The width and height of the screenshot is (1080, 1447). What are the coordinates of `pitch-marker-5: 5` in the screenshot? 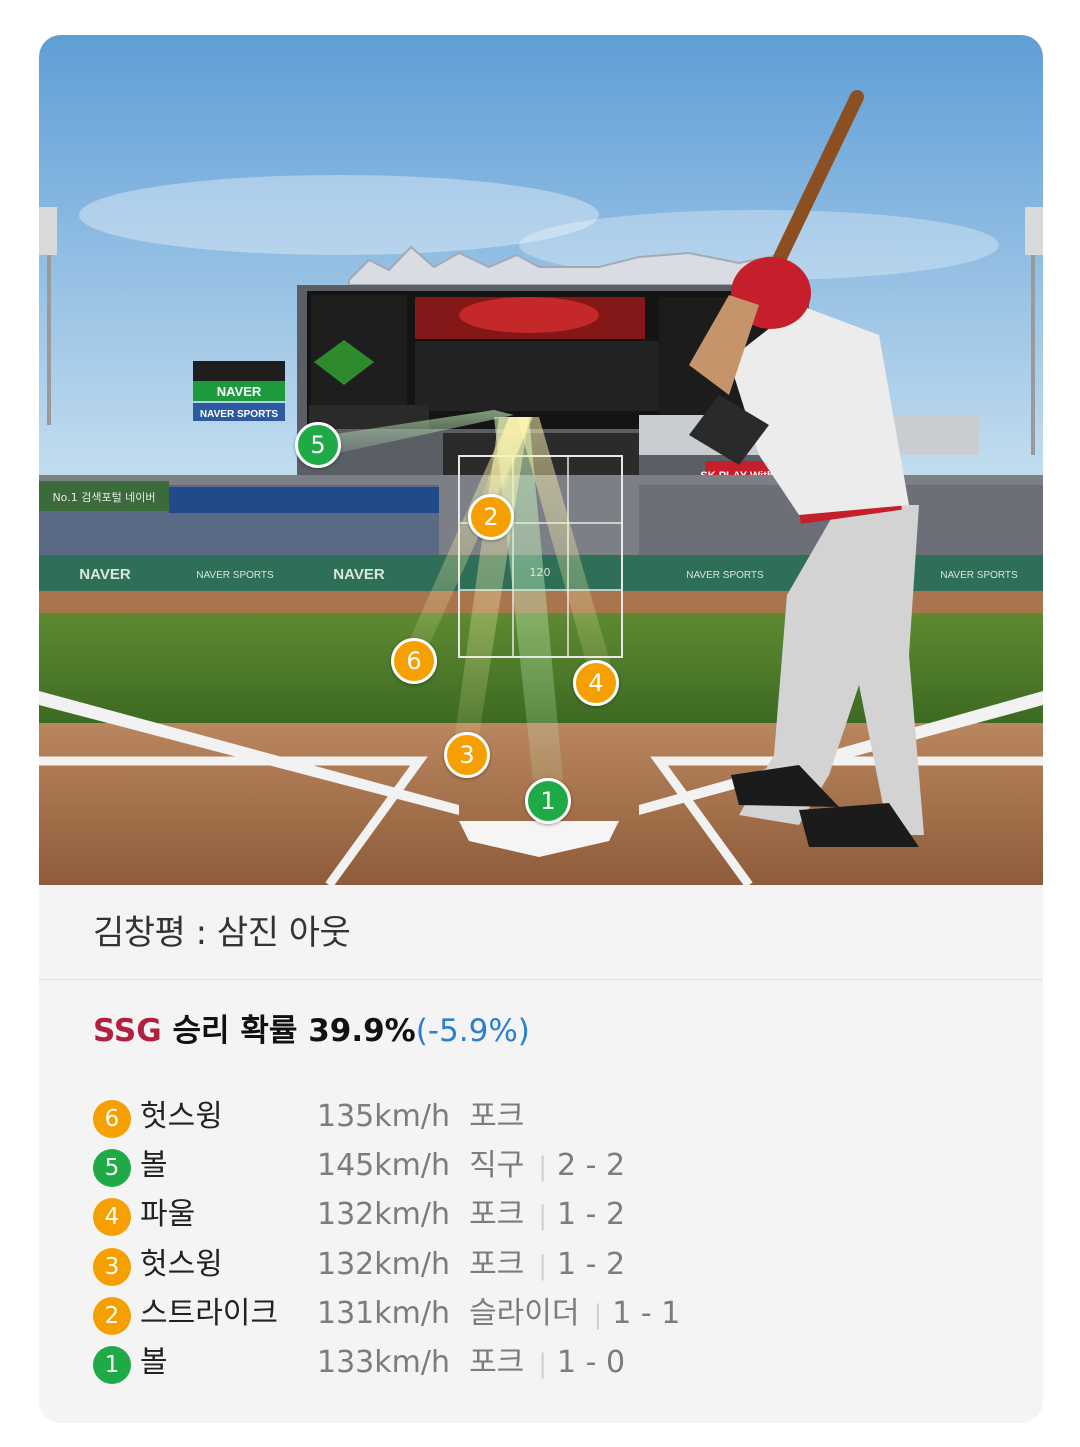 It's located at (318, 445).